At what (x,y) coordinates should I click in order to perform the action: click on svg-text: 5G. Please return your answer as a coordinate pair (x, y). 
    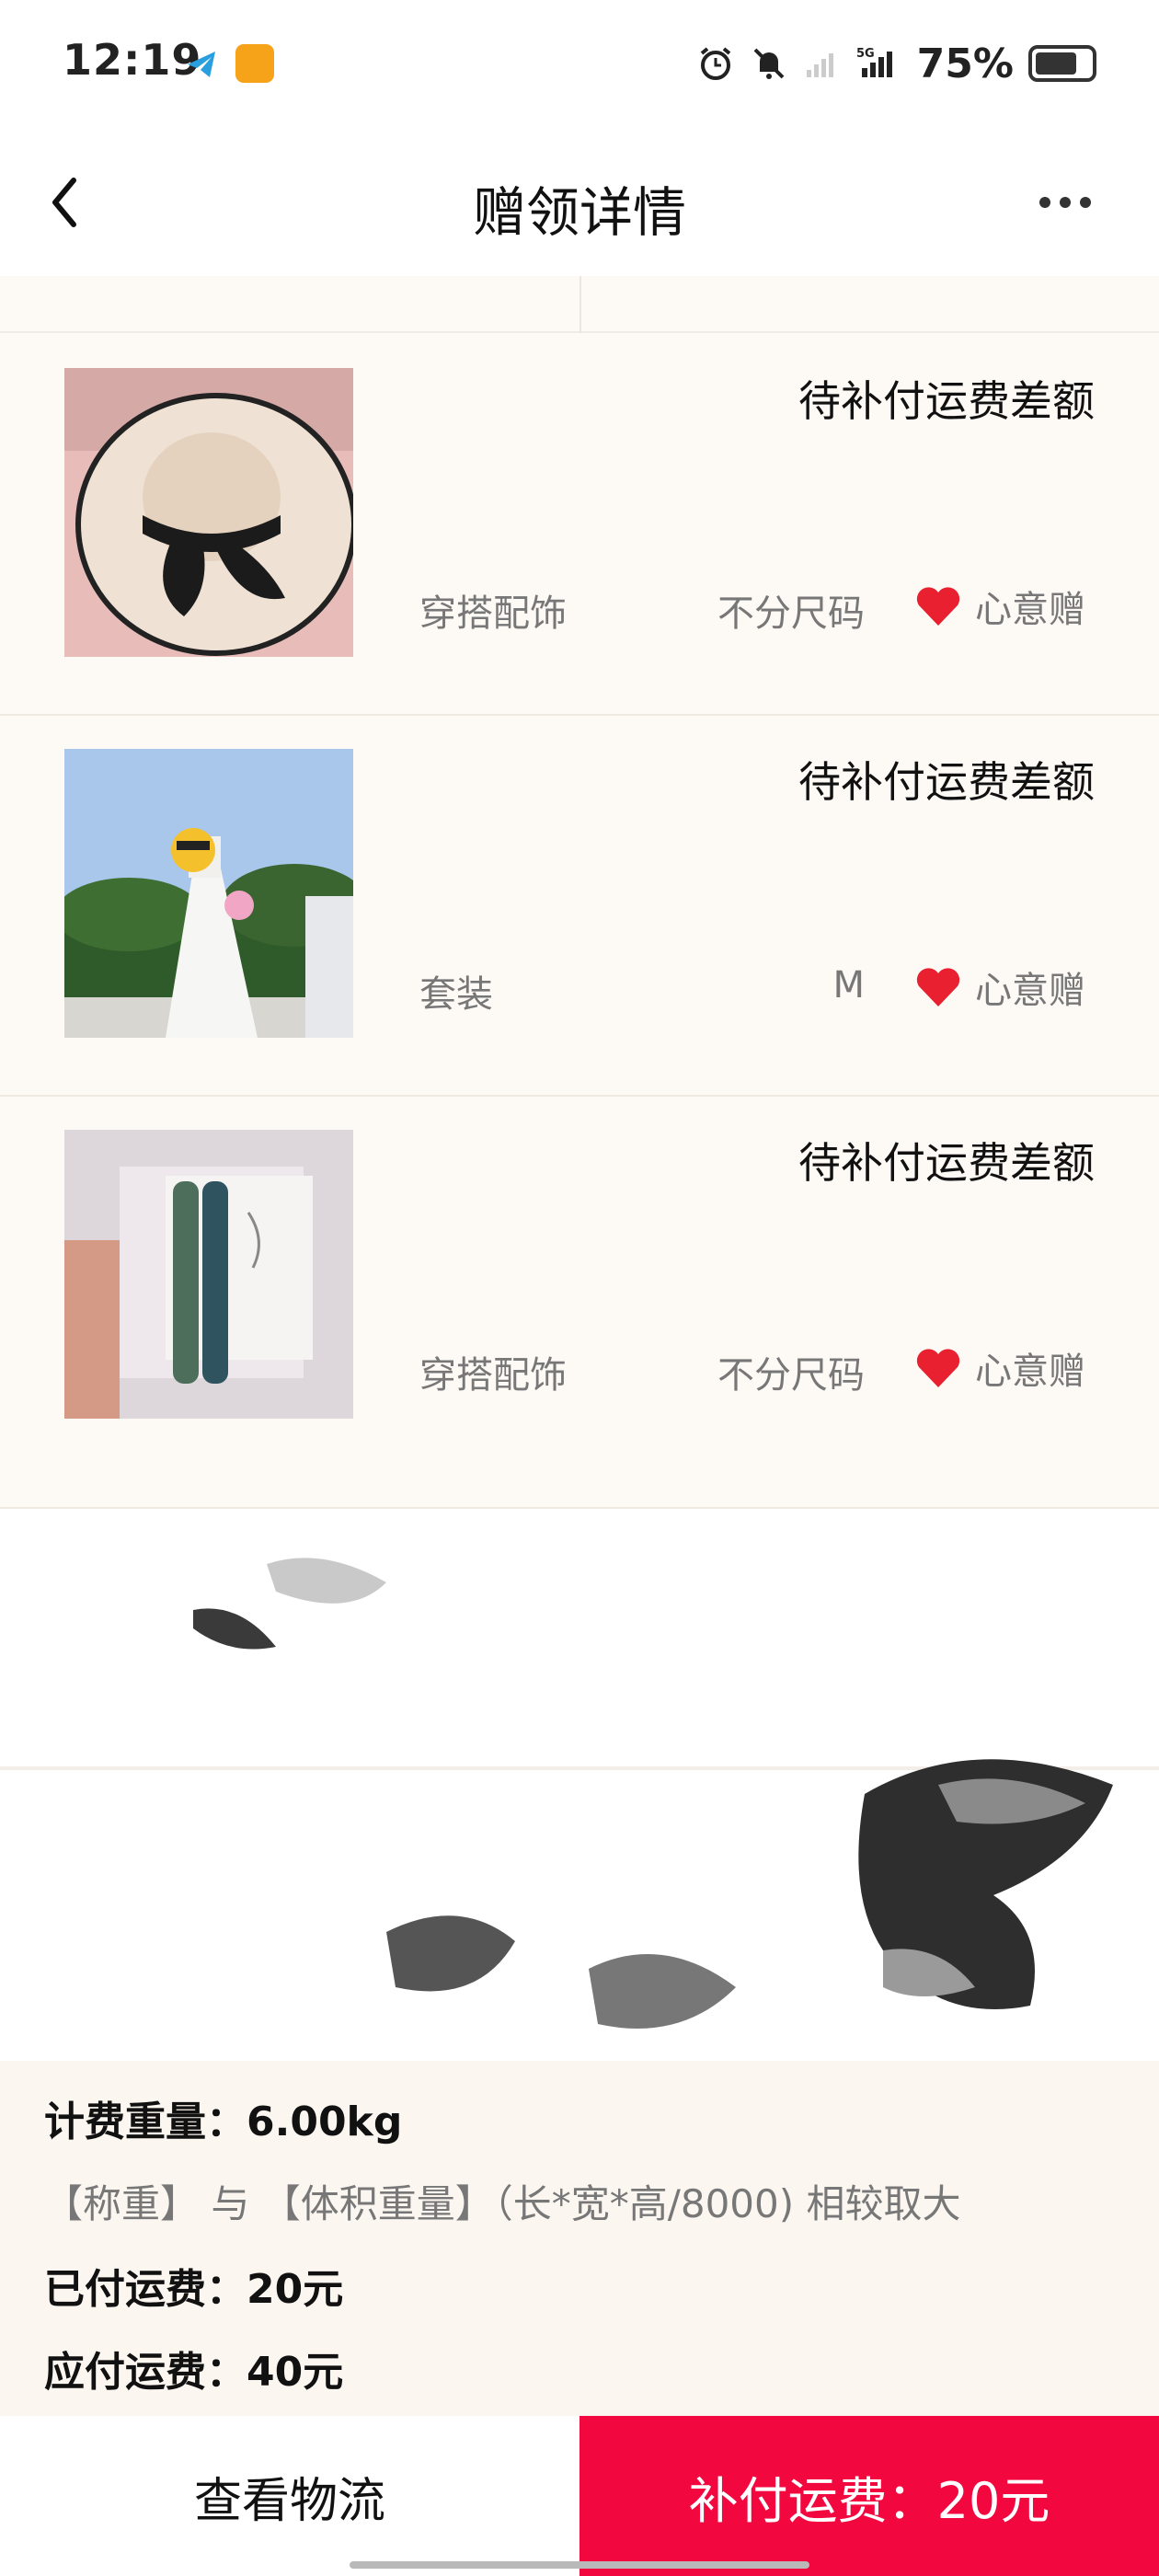
    Looking at the image, I should click on (865, 54).